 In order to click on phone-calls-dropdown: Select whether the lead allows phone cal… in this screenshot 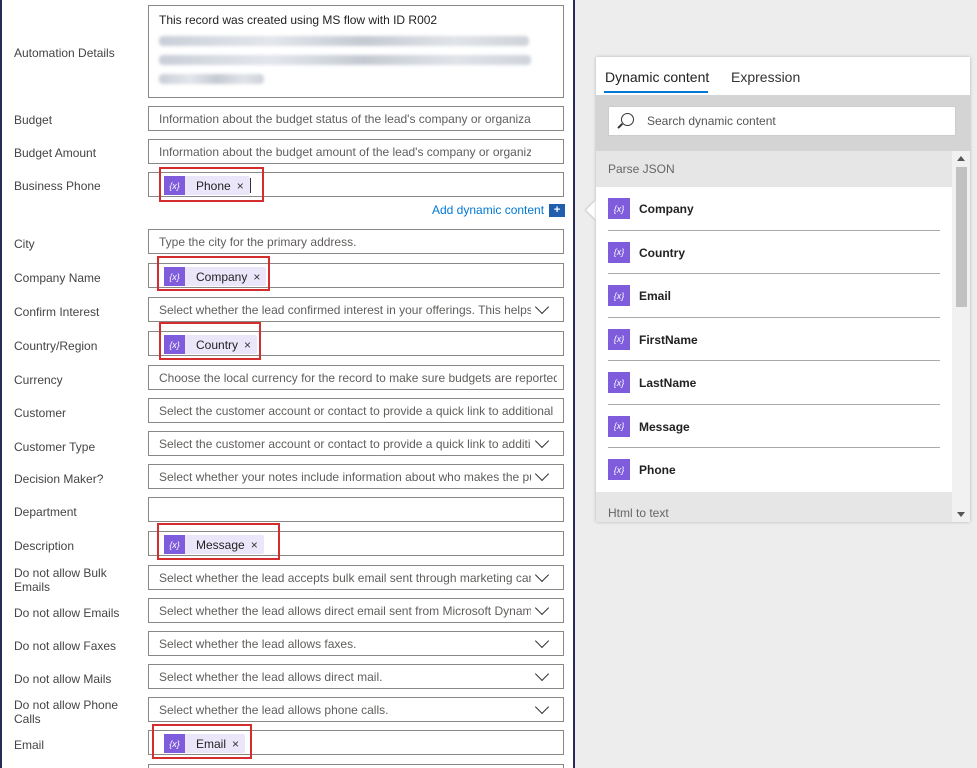, I will do `click(356, 709)`.